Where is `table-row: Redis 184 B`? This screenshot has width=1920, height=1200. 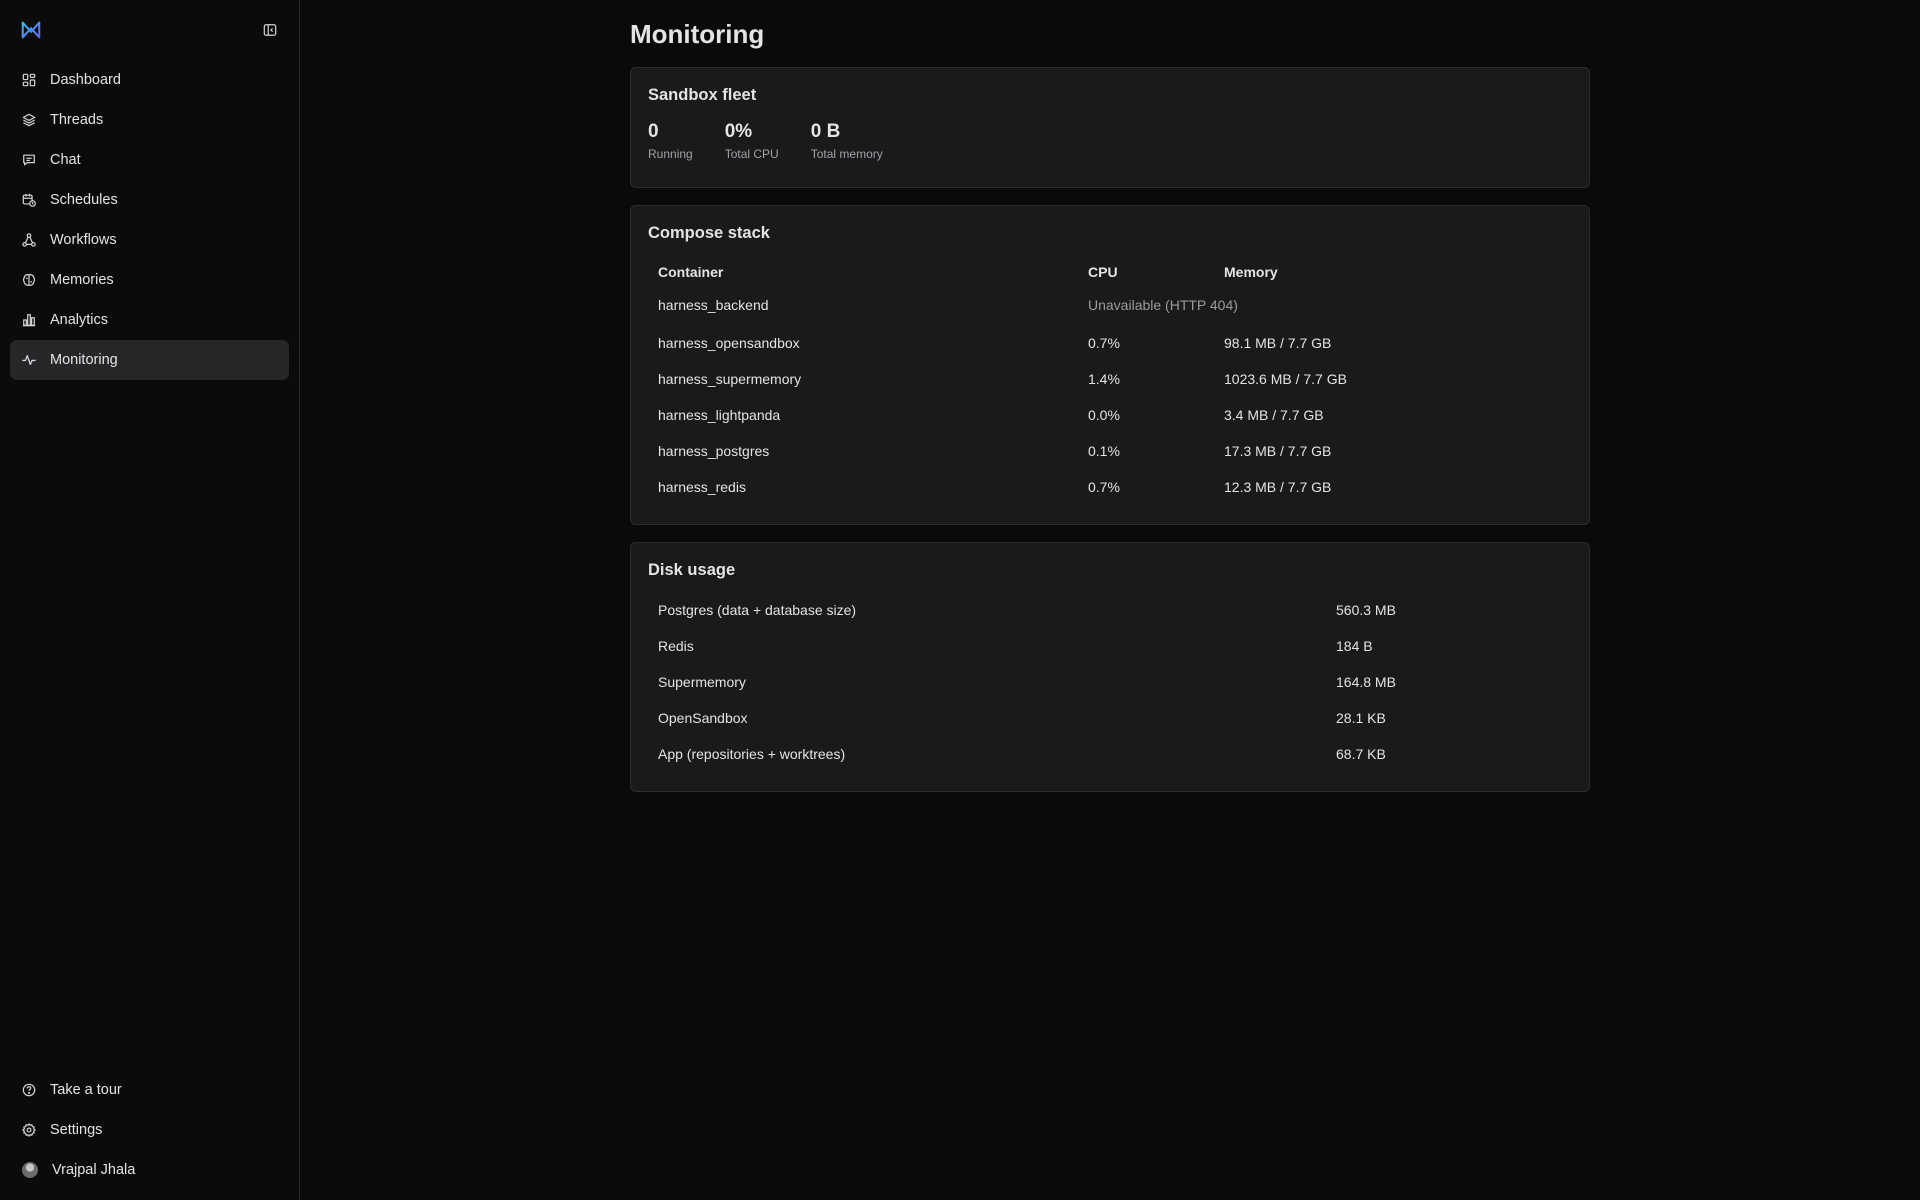 table-row: Redis 184 B is located at coordinates (1110, 646).